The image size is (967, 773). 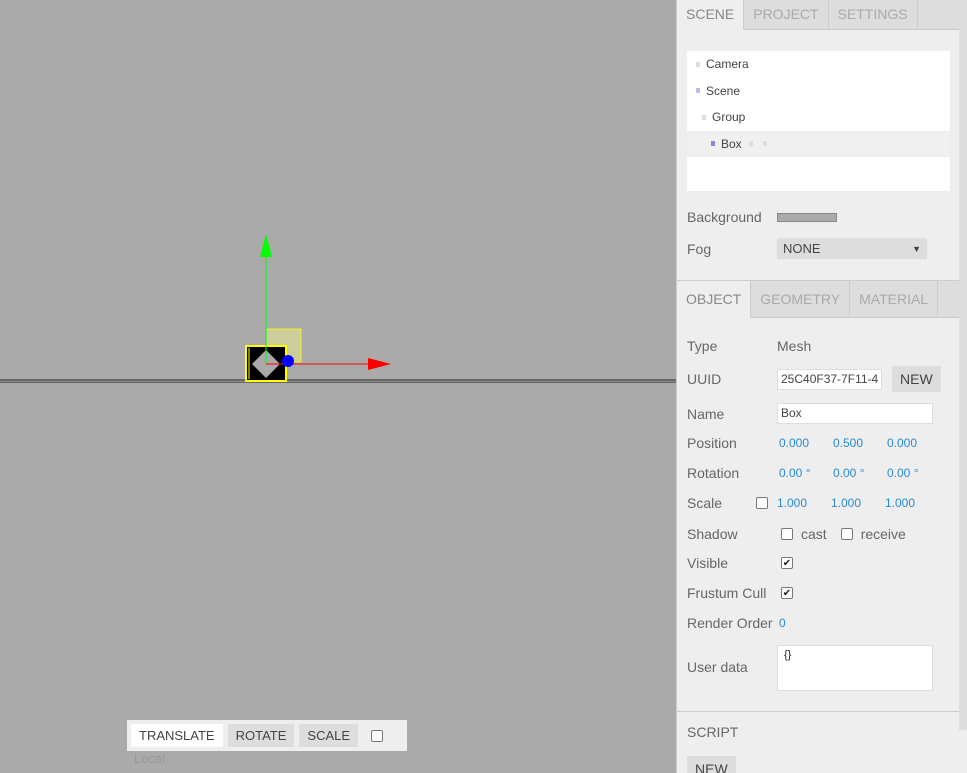 I want to click on shadow-label: Shadow, so click(x=712, y=534).